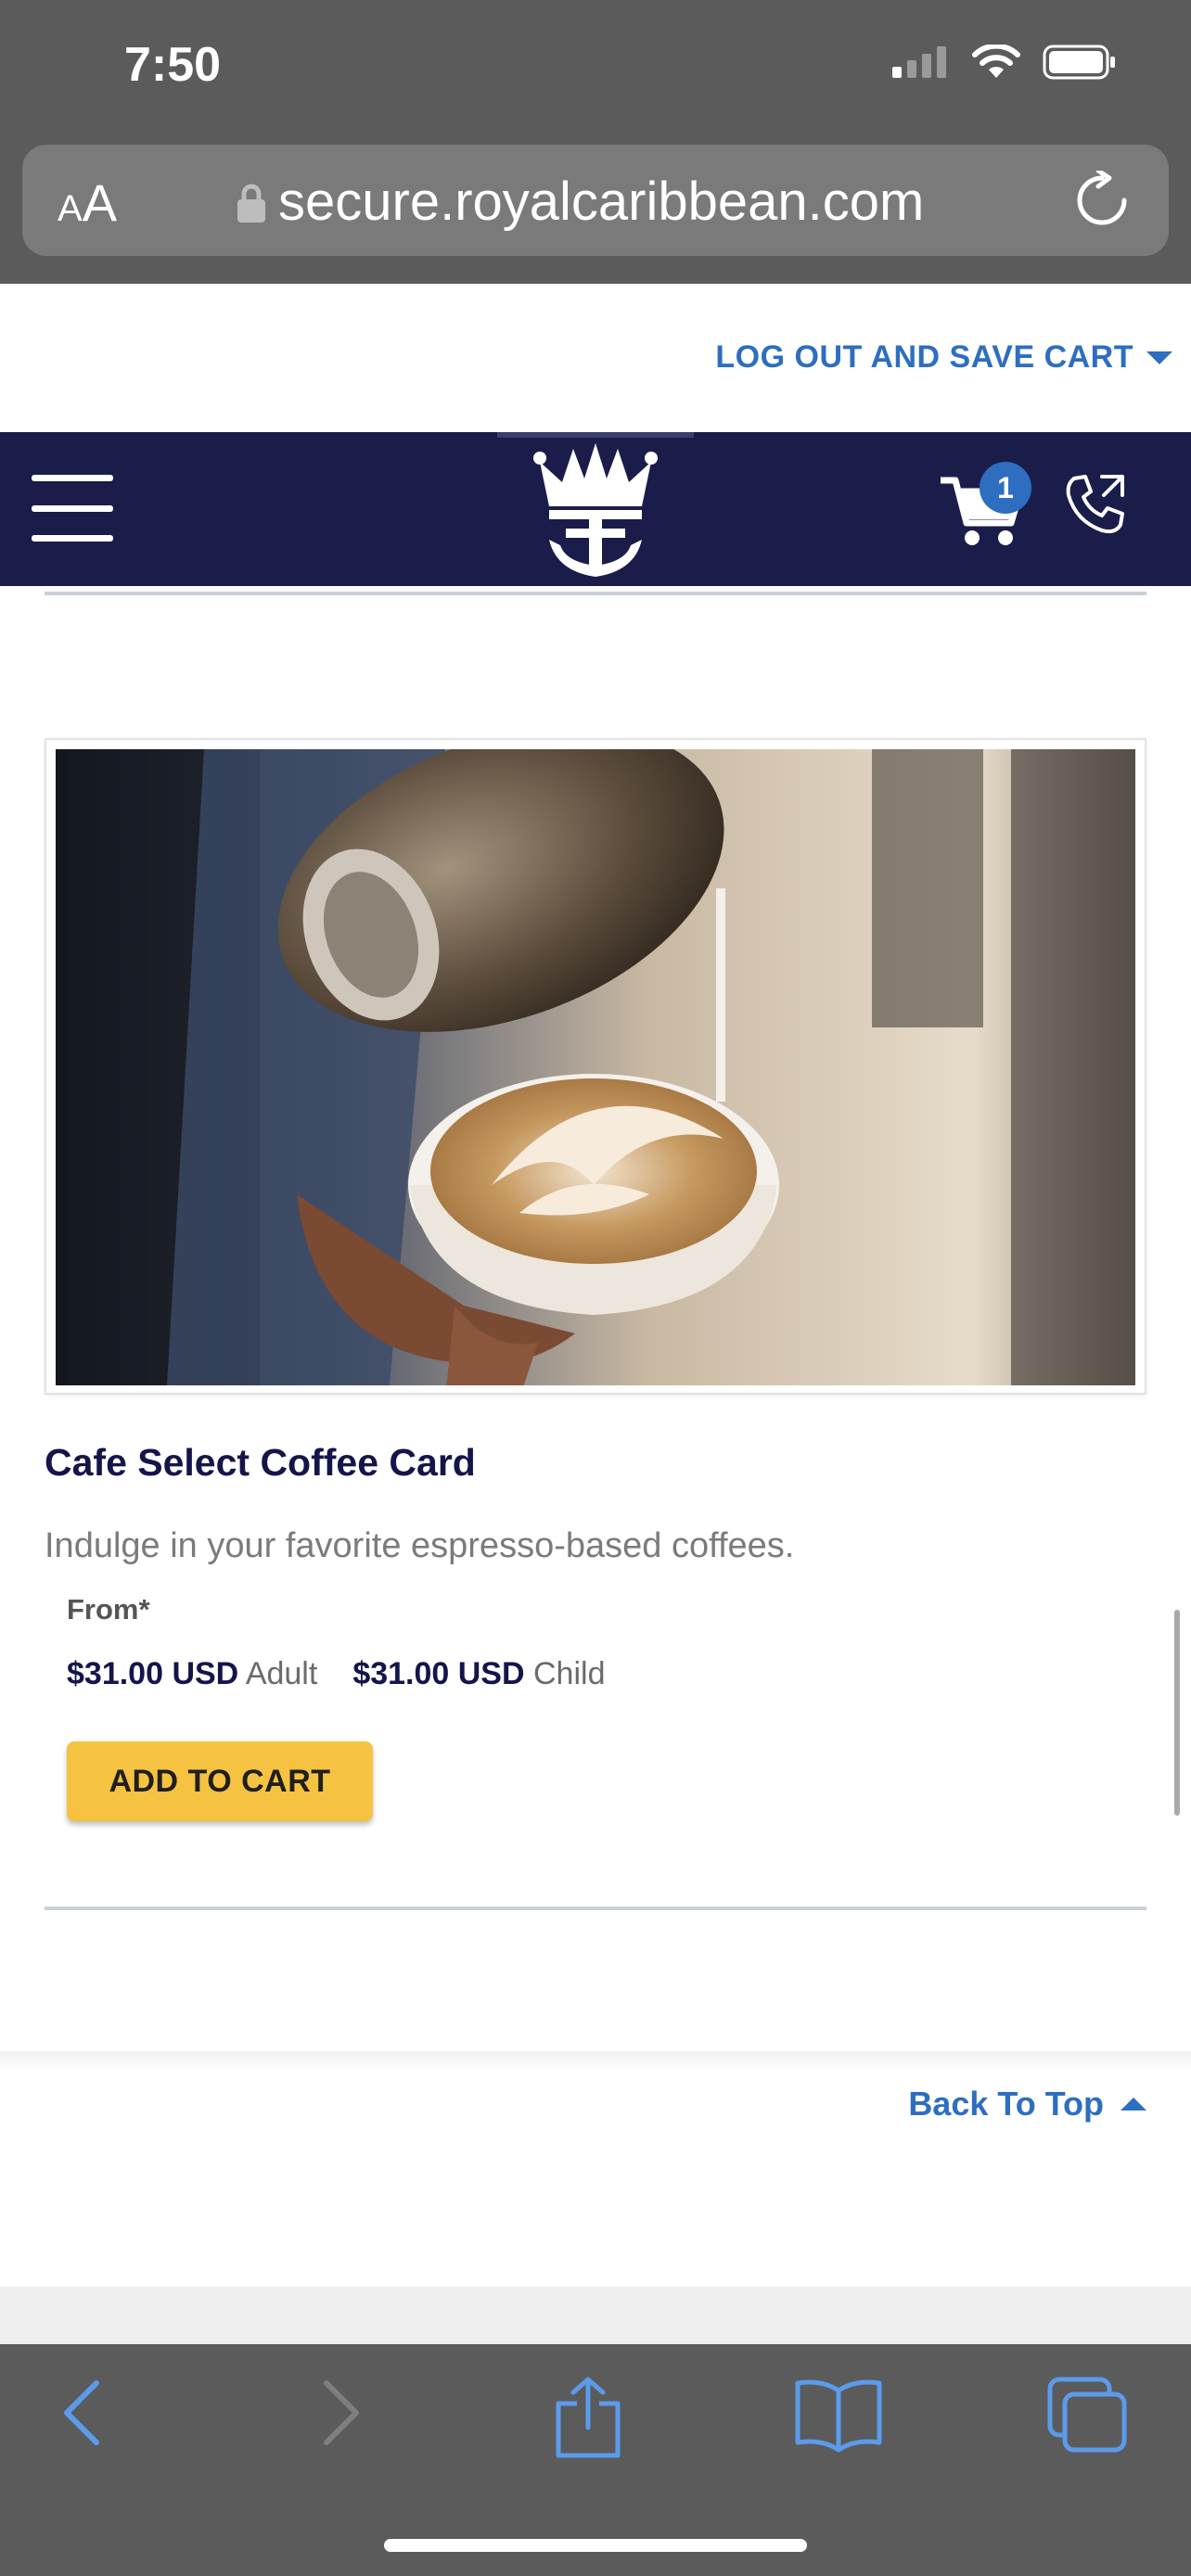  What do you see at coordinates (569, 1673) in the screenshot?
I see `price-label: Child` at bounding box center [569, 1673].